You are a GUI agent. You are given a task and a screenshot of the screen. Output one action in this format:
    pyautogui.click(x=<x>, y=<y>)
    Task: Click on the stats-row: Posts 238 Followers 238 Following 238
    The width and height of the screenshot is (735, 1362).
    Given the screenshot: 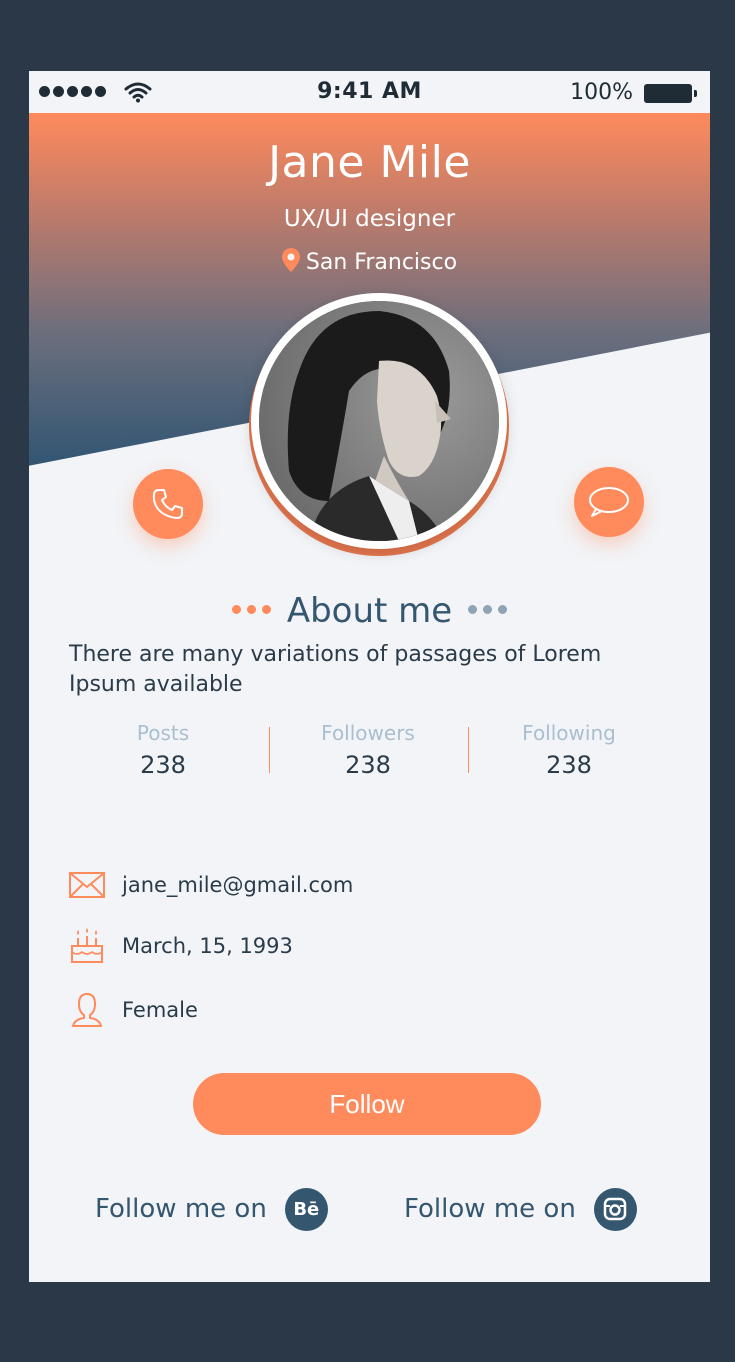 What is the action you would take?
    pyautogui.click(x=363, y=750)
    